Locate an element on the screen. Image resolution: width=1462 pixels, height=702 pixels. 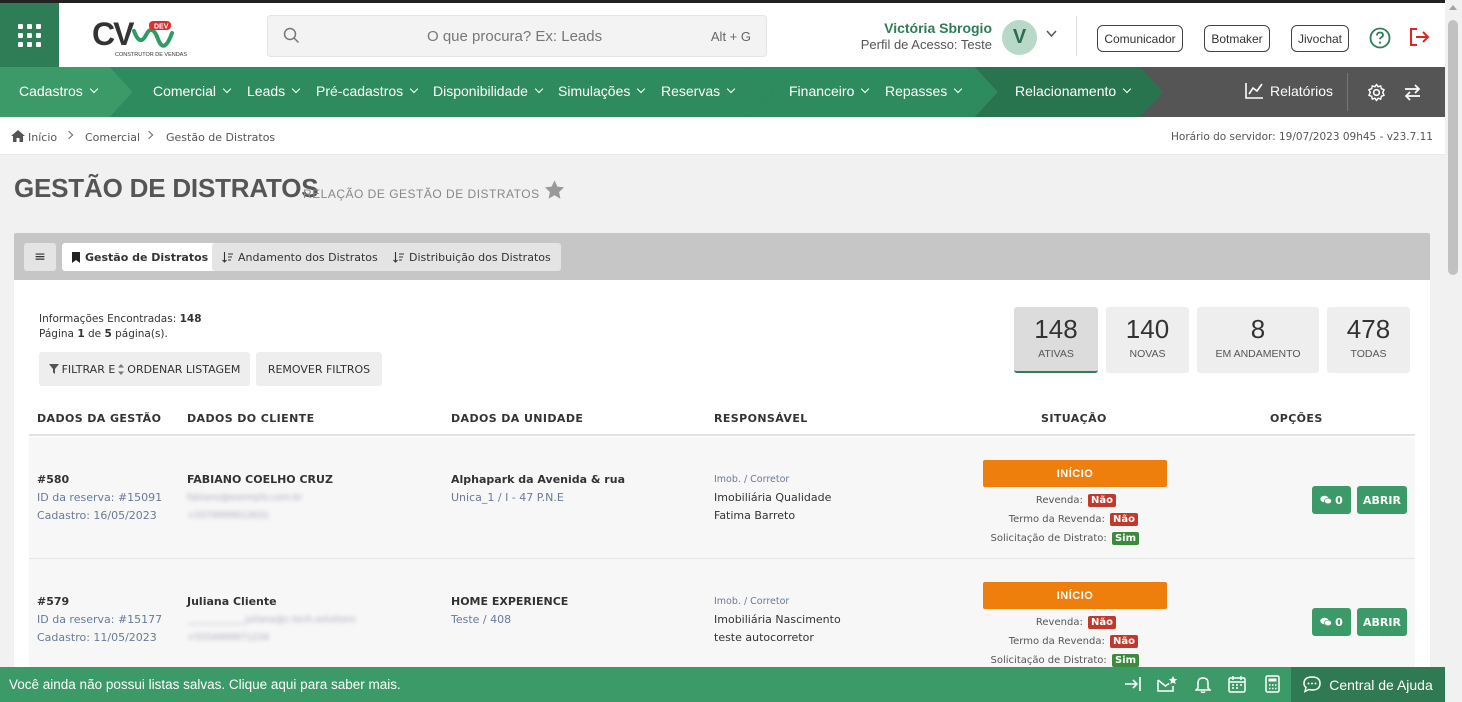
user-info: Victória Sbrogio Perfil de Acesso: Teste is located at coordinates (916, 36).